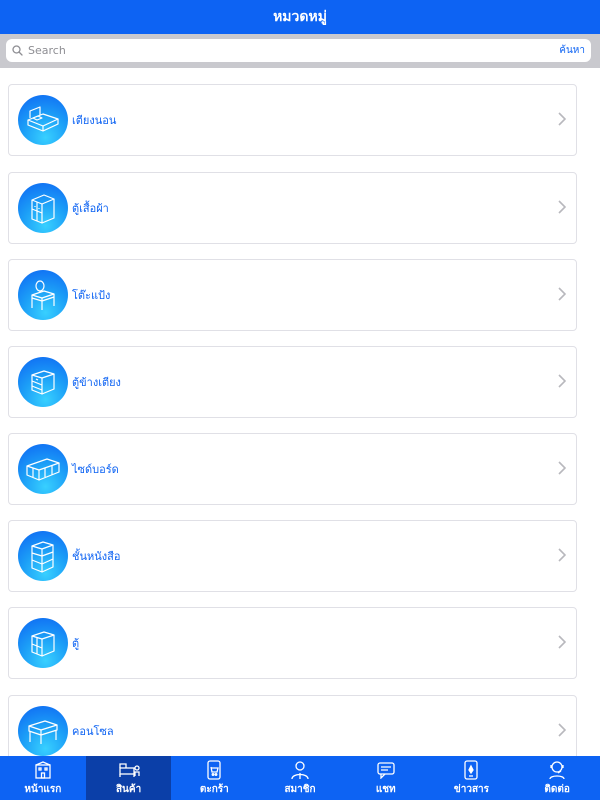  What do you see at coordinates (385, 789) in the screenshot?
I see `tab-label: แชท` at bounding box center [385, 789].